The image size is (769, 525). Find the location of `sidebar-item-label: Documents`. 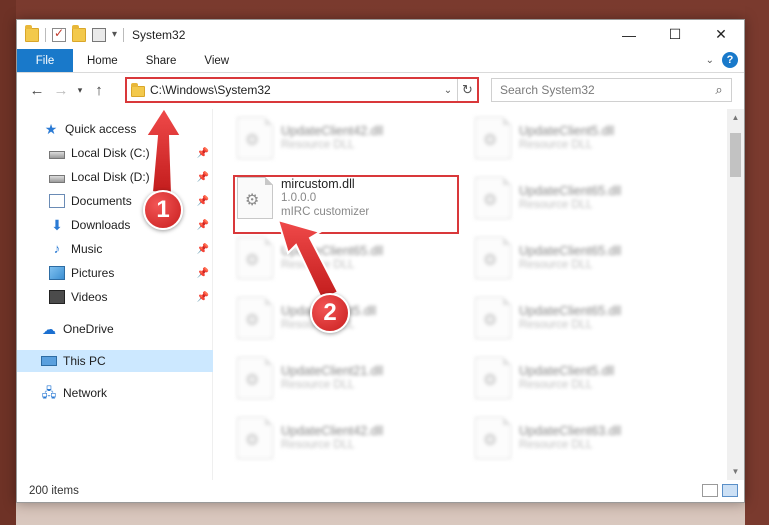

sidebar-item-label: Documents is located at coordinates (101, 201).